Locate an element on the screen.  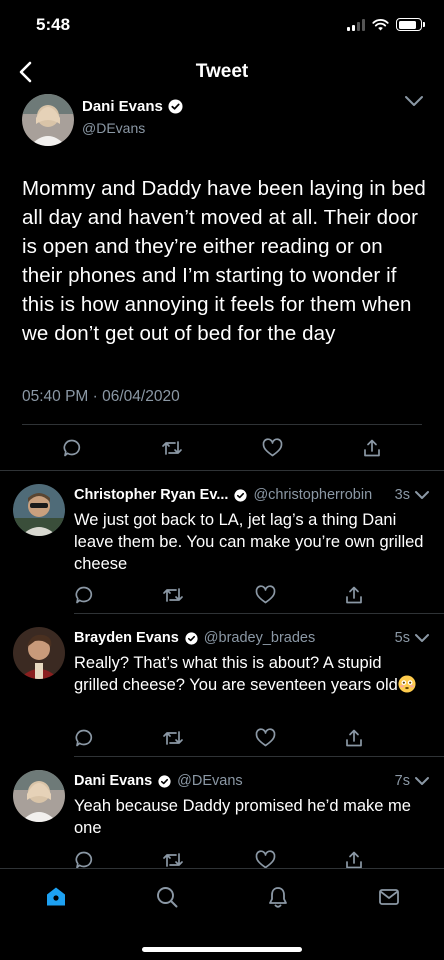
reply-age: 3s is located at coordinates (402, 495).